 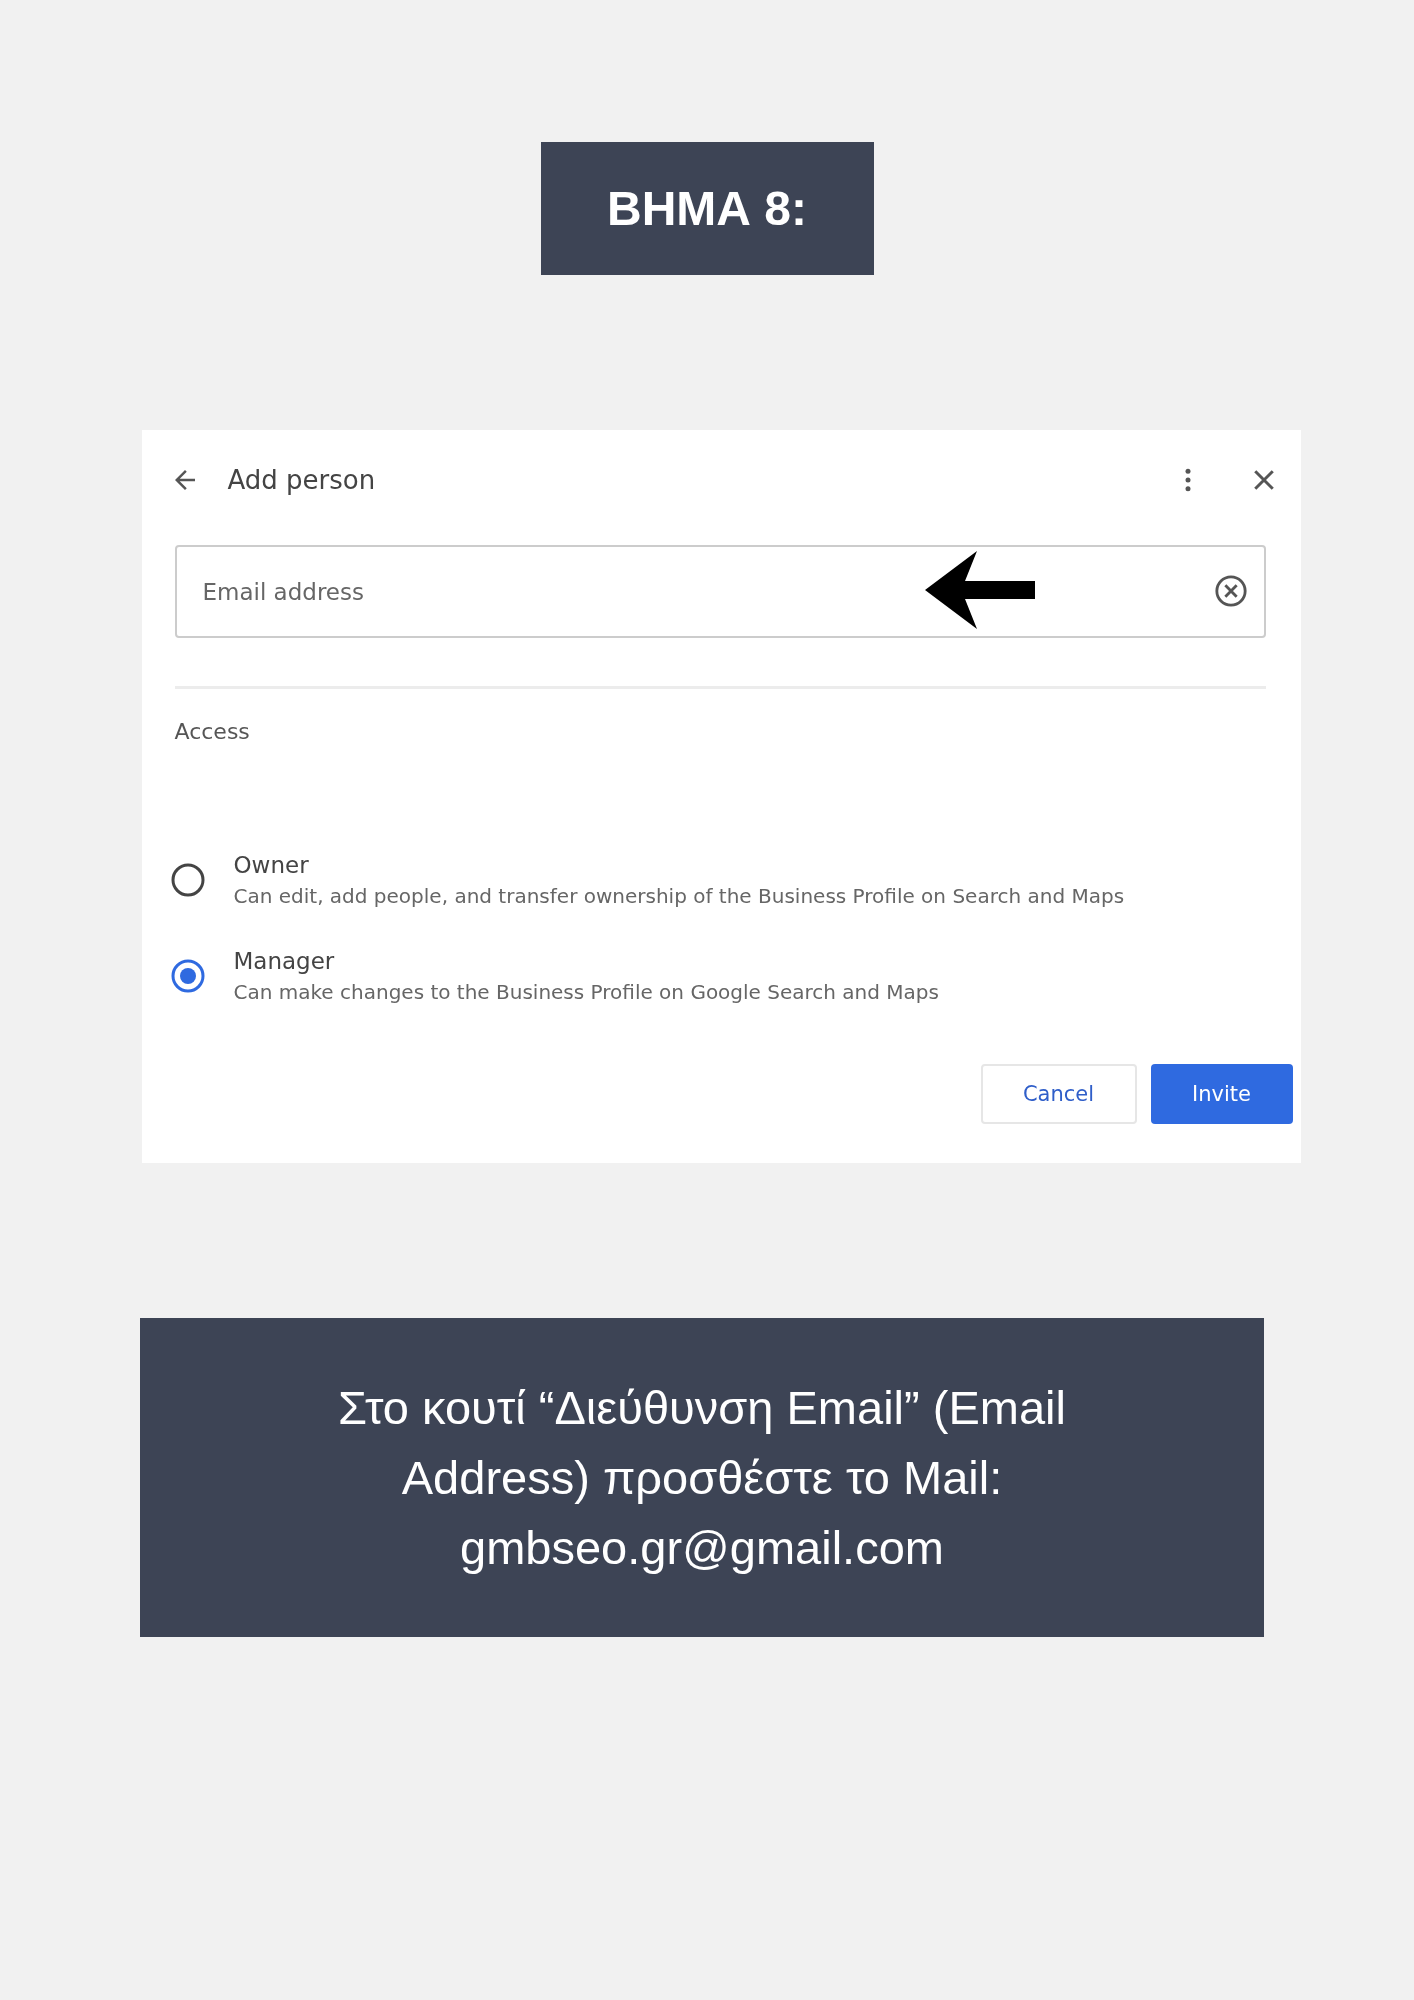 What do you see at coordinates (586, 992) in the screenshot?
I see `role-description: Can make changes to the Business Profile on Google Search and Maps` at bounding box center [586, 992].